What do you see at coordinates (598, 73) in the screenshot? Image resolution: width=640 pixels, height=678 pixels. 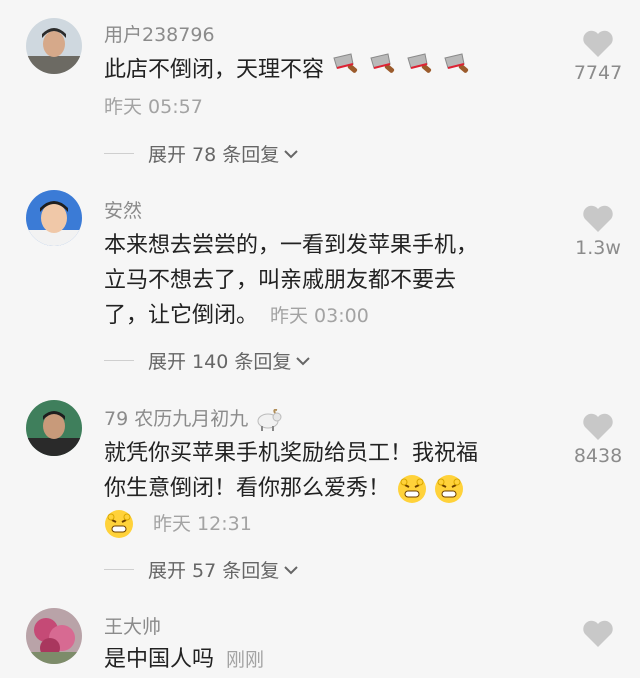 I see `like-count: 7747` at bounding box center [598, 73].